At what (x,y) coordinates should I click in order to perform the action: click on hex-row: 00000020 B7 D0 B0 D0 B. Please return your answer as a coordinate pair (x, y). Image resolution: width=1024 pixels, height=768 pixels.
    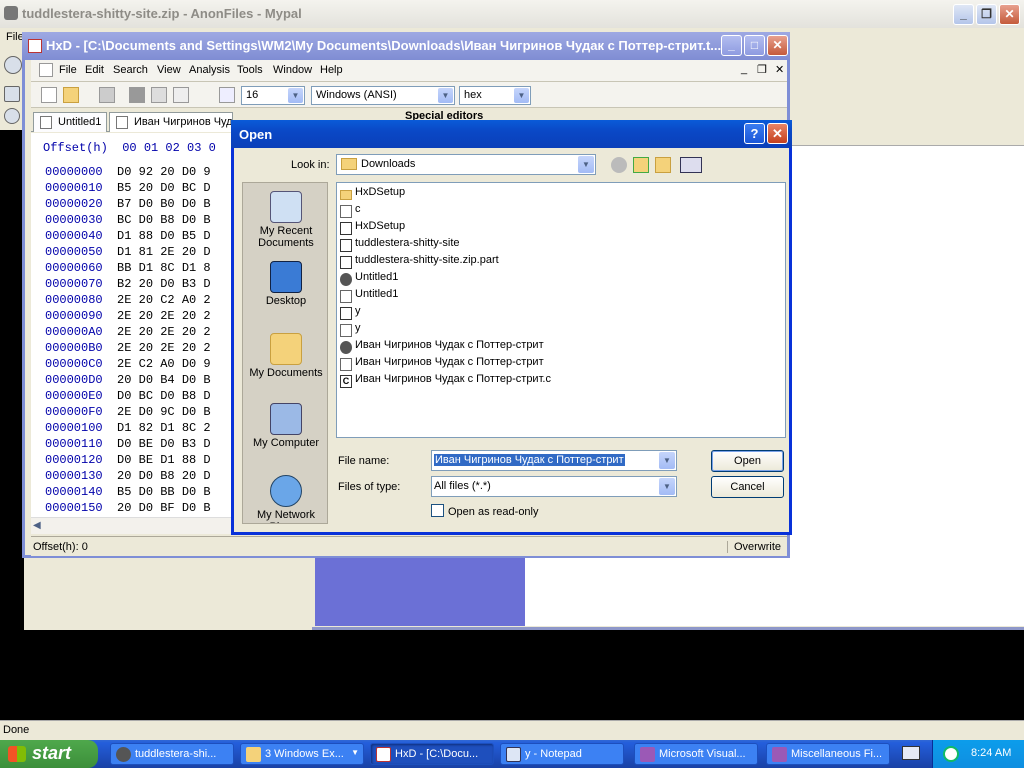
    Looking at the image, I should click on (128, 204).